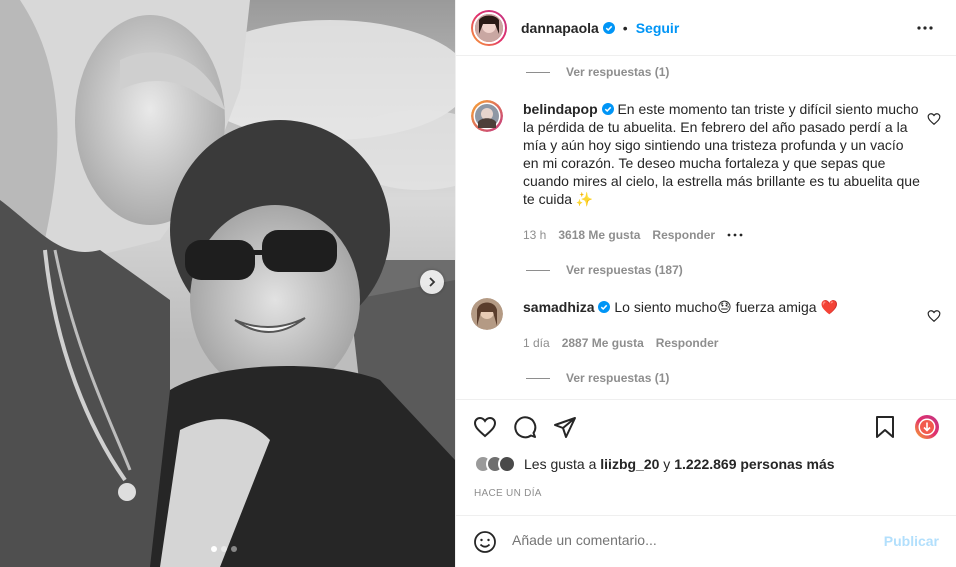 Image resolution: width=956 pixels, height=567 pixels. Describe the element at coordinates (495, 464) in the screenshot. I see `liker-avatars` at that location.